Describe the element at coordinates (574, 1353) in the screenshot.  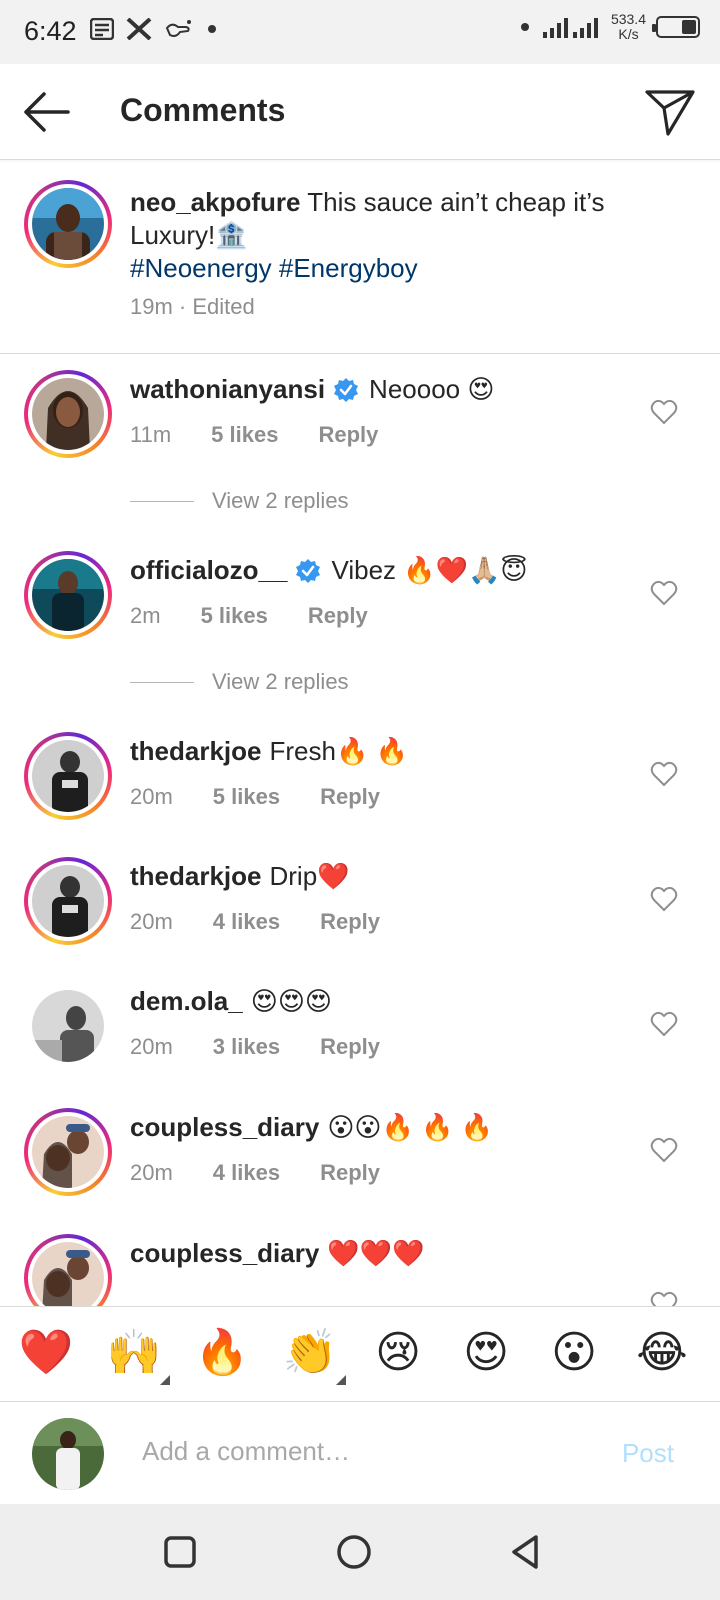
I see `reaction-surprised-button: 😮` at that location.